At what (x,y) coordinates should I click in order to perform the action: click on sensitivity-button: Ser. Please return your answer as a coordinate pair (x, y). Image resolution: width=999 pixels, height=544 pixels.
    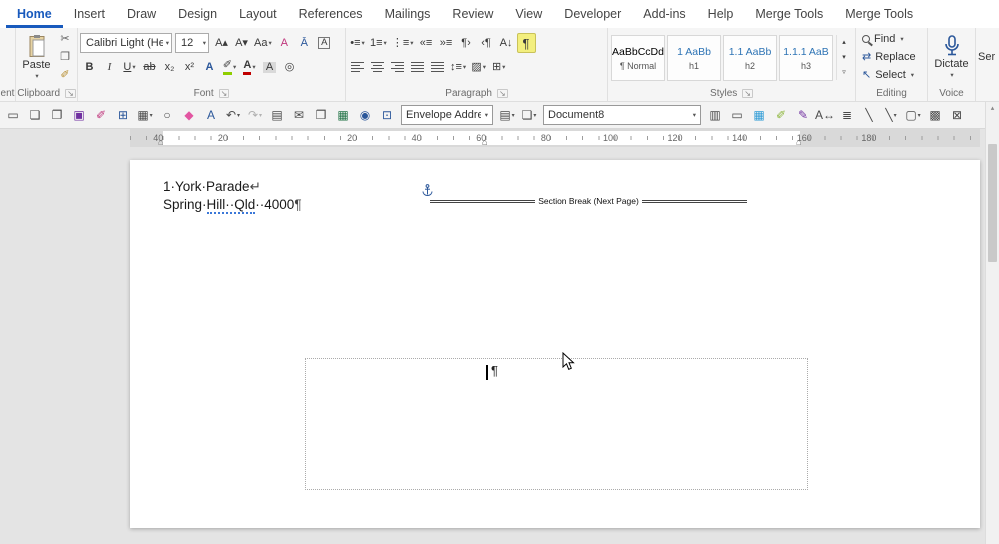
    Looking at the image, I should click on (986, 57).